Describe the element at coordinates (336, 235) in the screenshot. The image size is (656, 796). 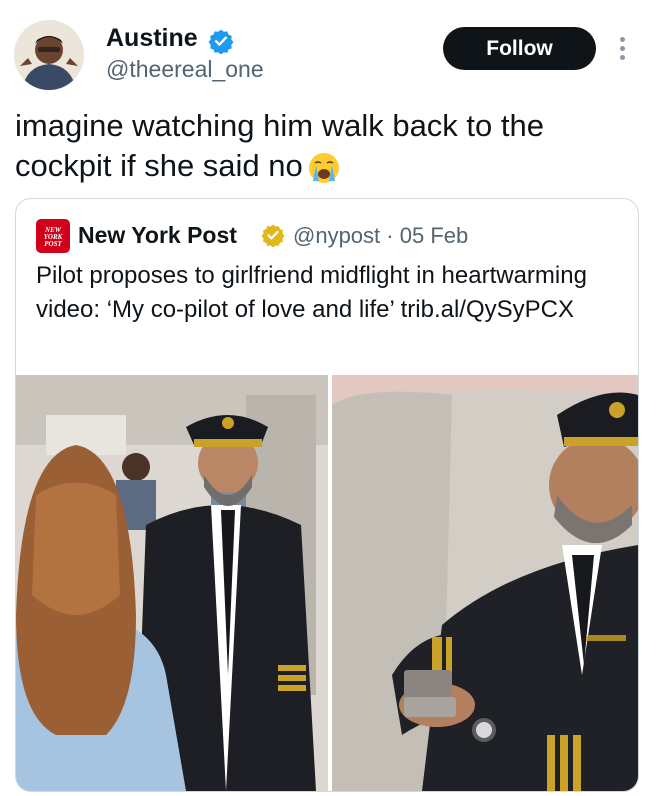
I see `quoted-handle: @nypost` at that location.